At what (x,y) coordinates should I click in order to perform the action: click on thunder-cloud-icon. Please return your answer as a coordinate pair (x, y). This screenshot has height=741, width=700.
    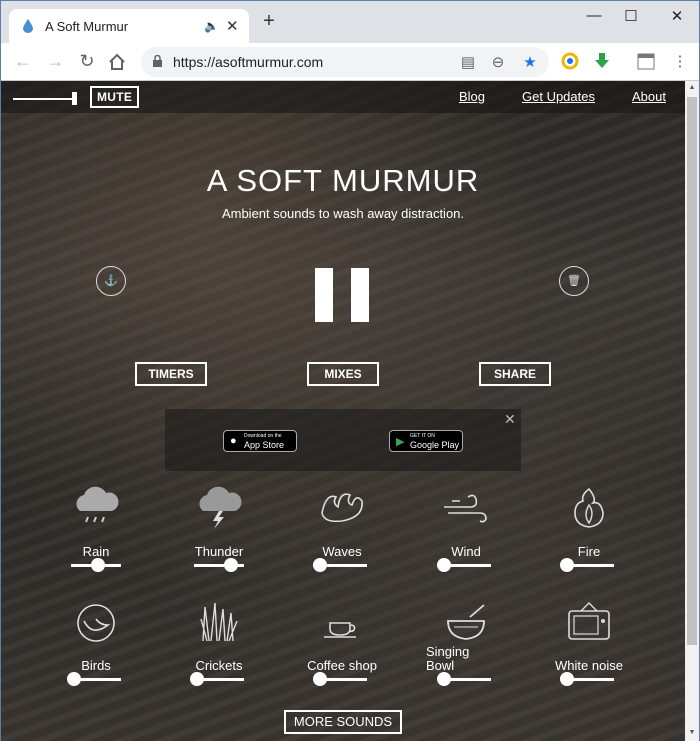
    Looking at the image, I should click on (219, 507).